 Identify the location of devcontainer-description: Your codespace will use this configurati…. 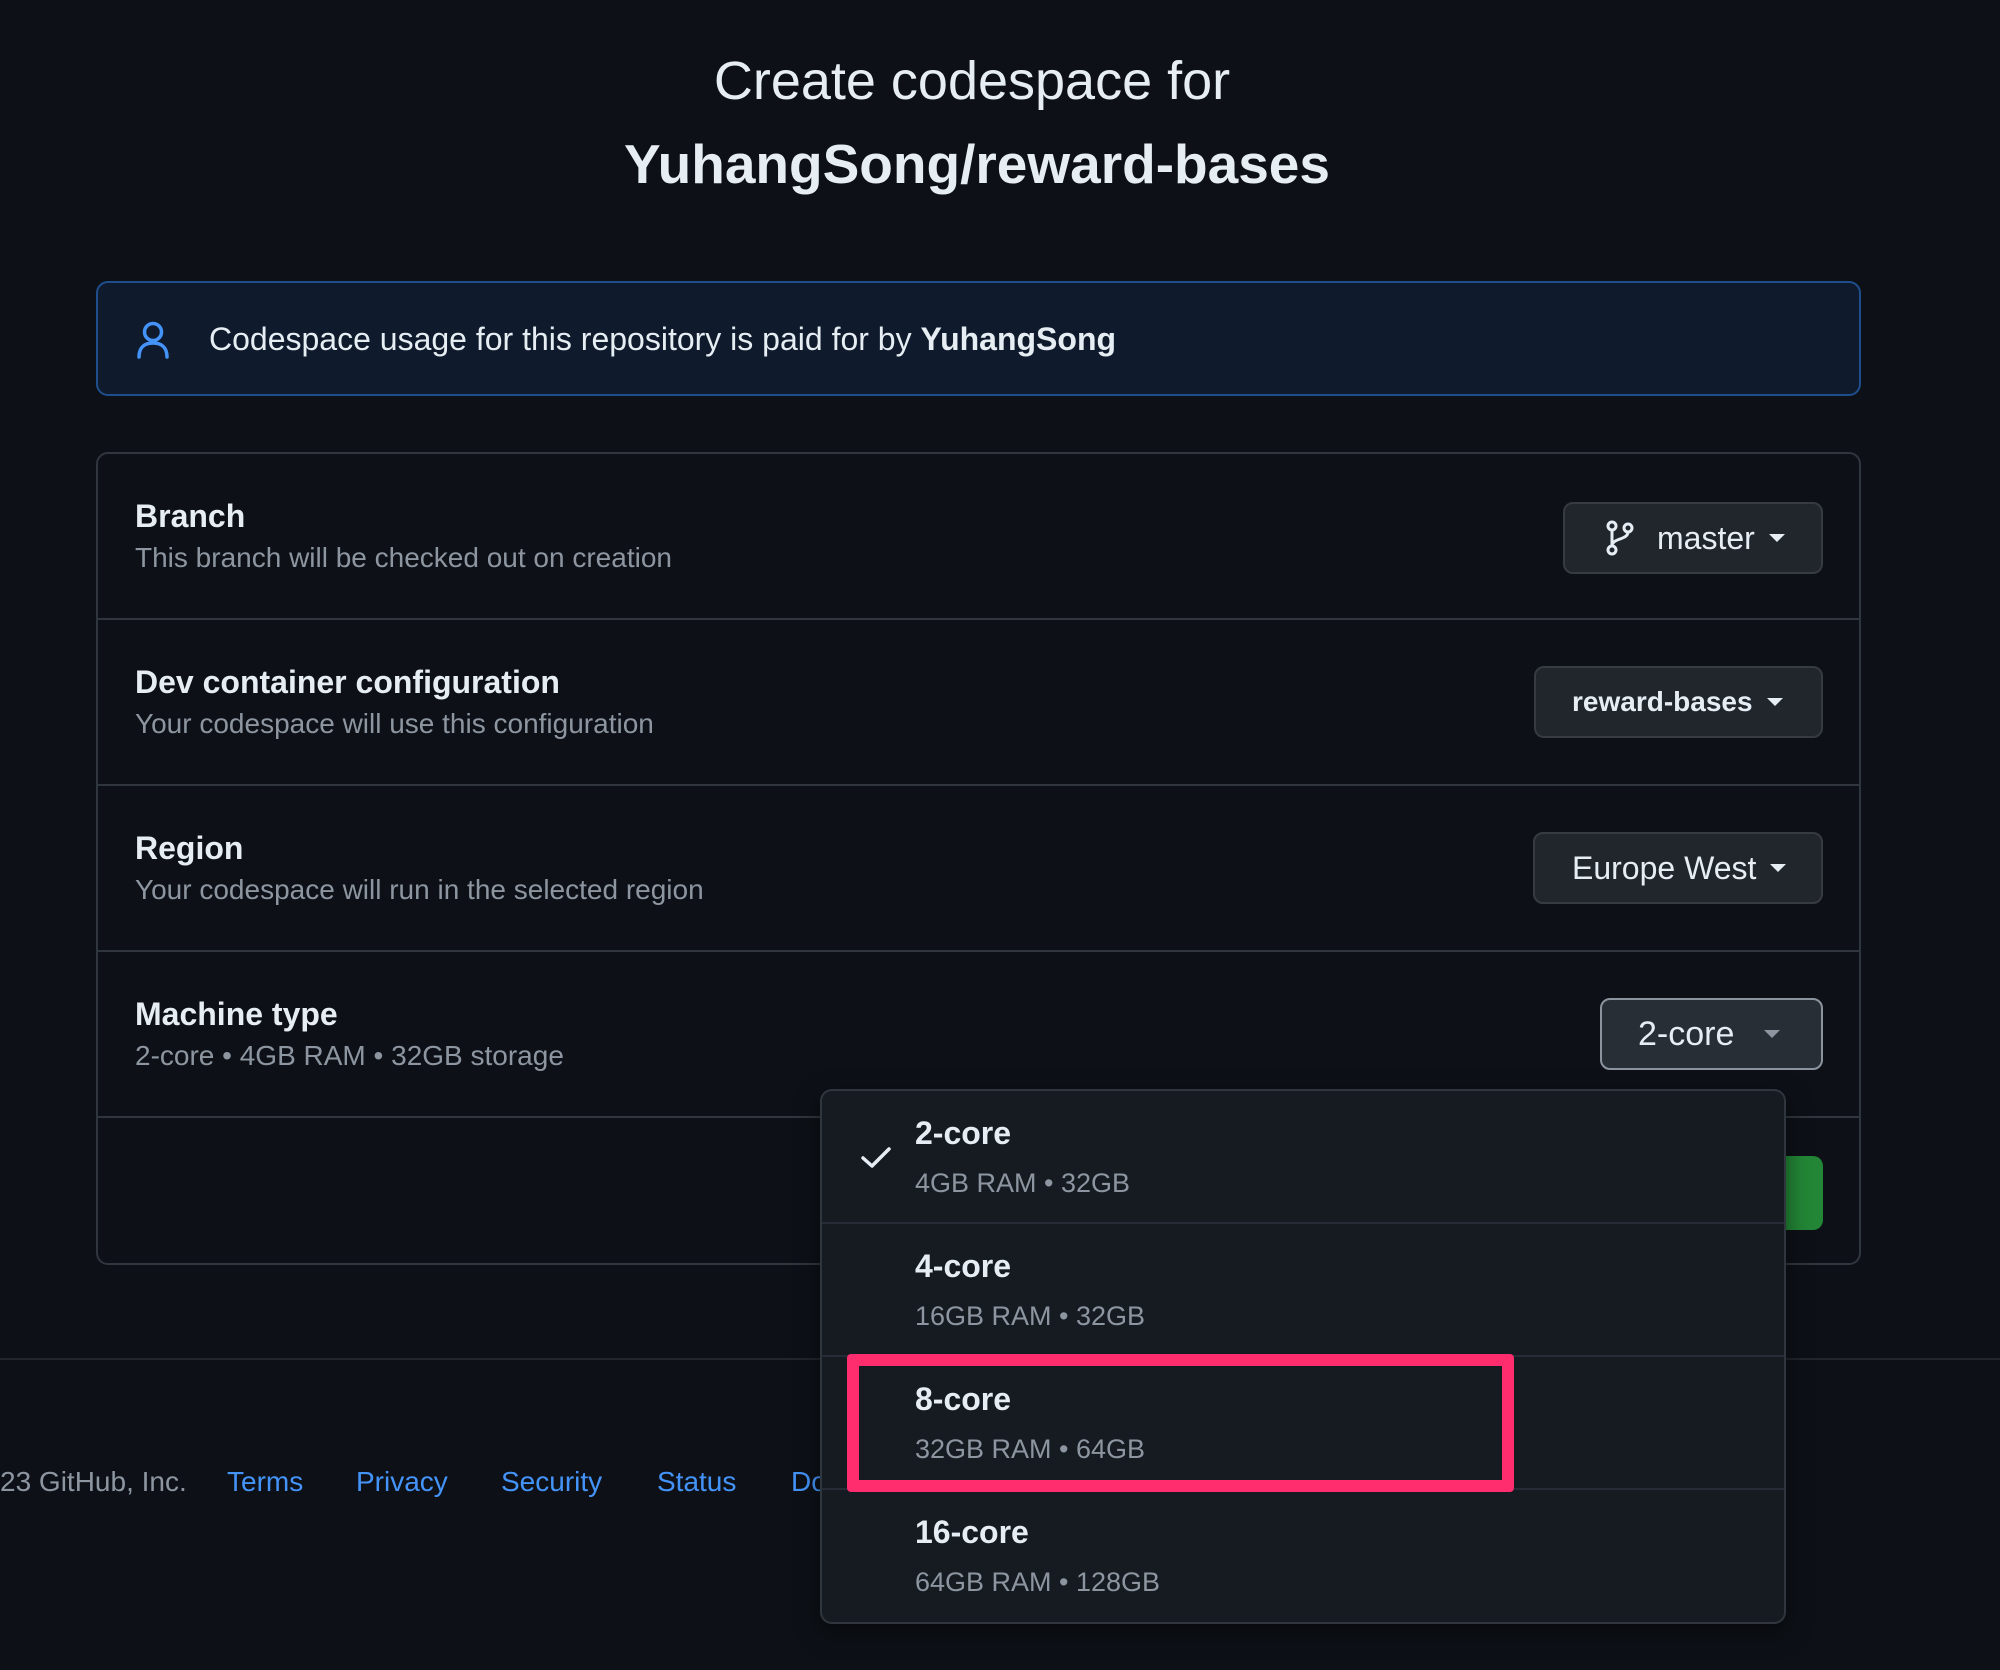
(394, 723).